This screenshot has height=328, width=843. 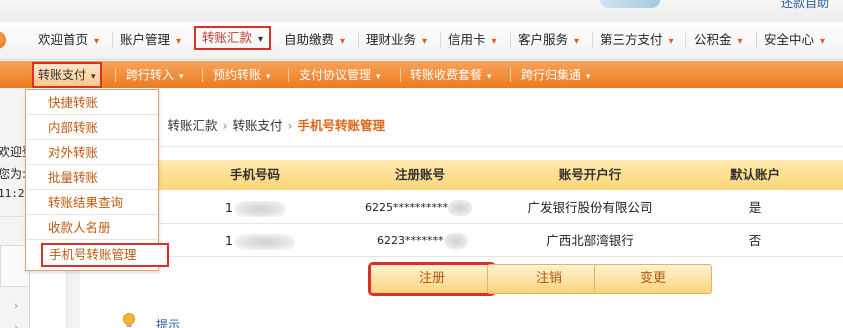 I want to click on nav-item-service: 客户服务 ▾, so click(x=548, y=40).